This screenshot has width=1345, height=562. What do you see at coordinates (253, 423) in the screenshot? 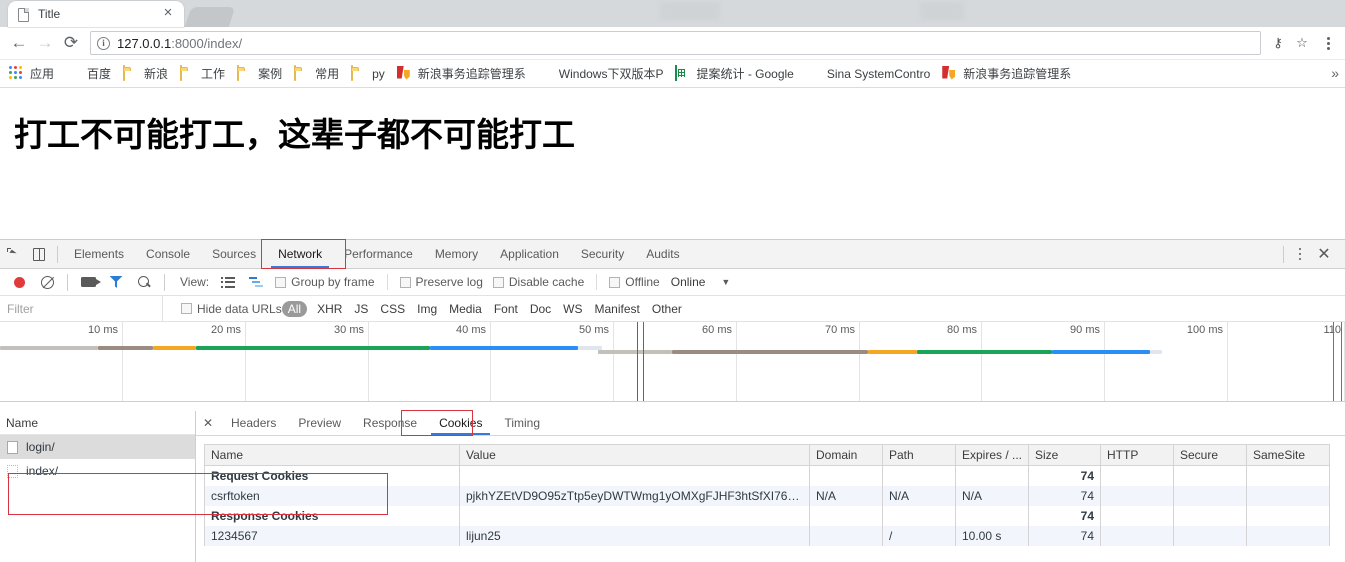
I see `detail-tab-headers: Headers` at bounding box center [253, 423].